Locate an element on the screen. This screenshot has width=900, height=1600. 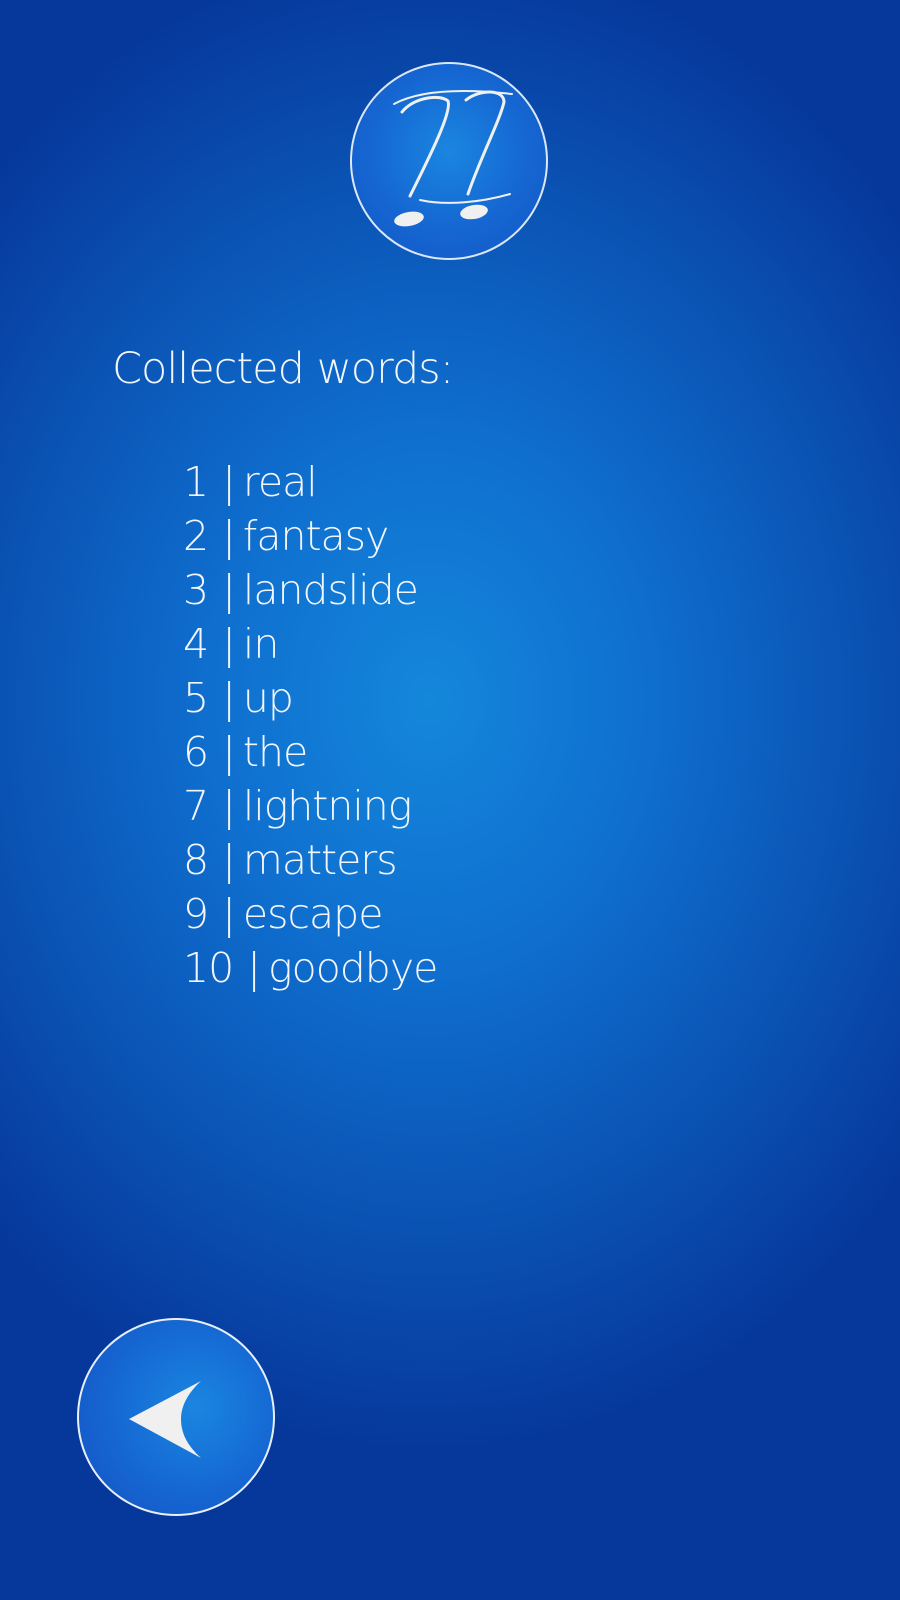
word-list-item: 10 | goodbye is located at coordinates (310, 968).